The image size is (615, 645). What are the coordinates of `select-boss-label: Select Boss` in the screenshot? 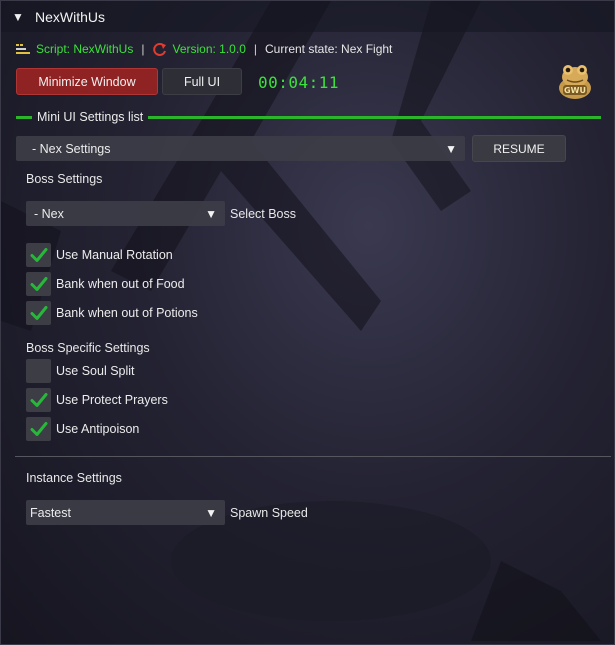 It's located at (263, 214).